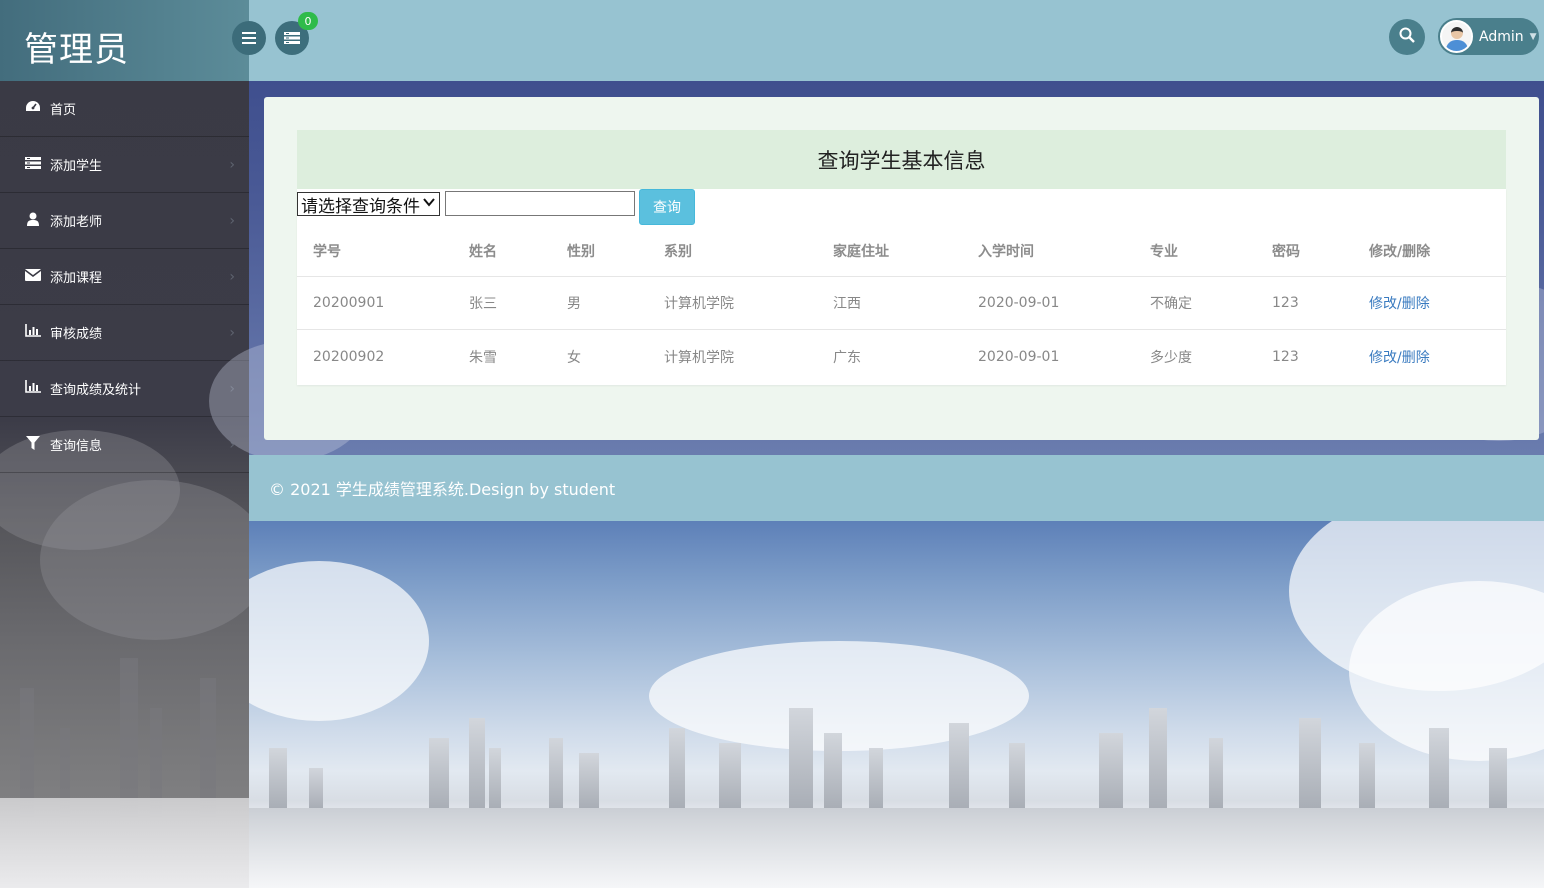  Describe the element at coordinates (1286, 251) in the screenshot. I see `column-header: 密码` at that location.